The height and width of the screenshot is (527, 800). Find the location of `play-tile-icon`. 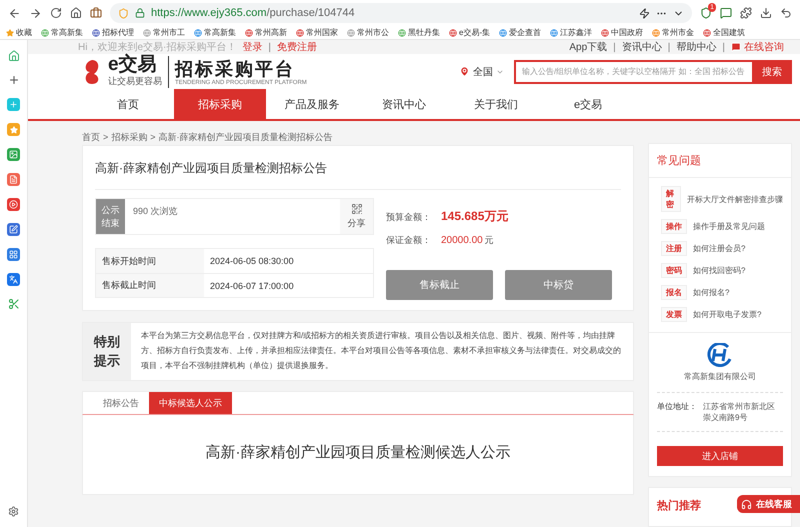

play-tile-icon is located at coordinates (13, 204).